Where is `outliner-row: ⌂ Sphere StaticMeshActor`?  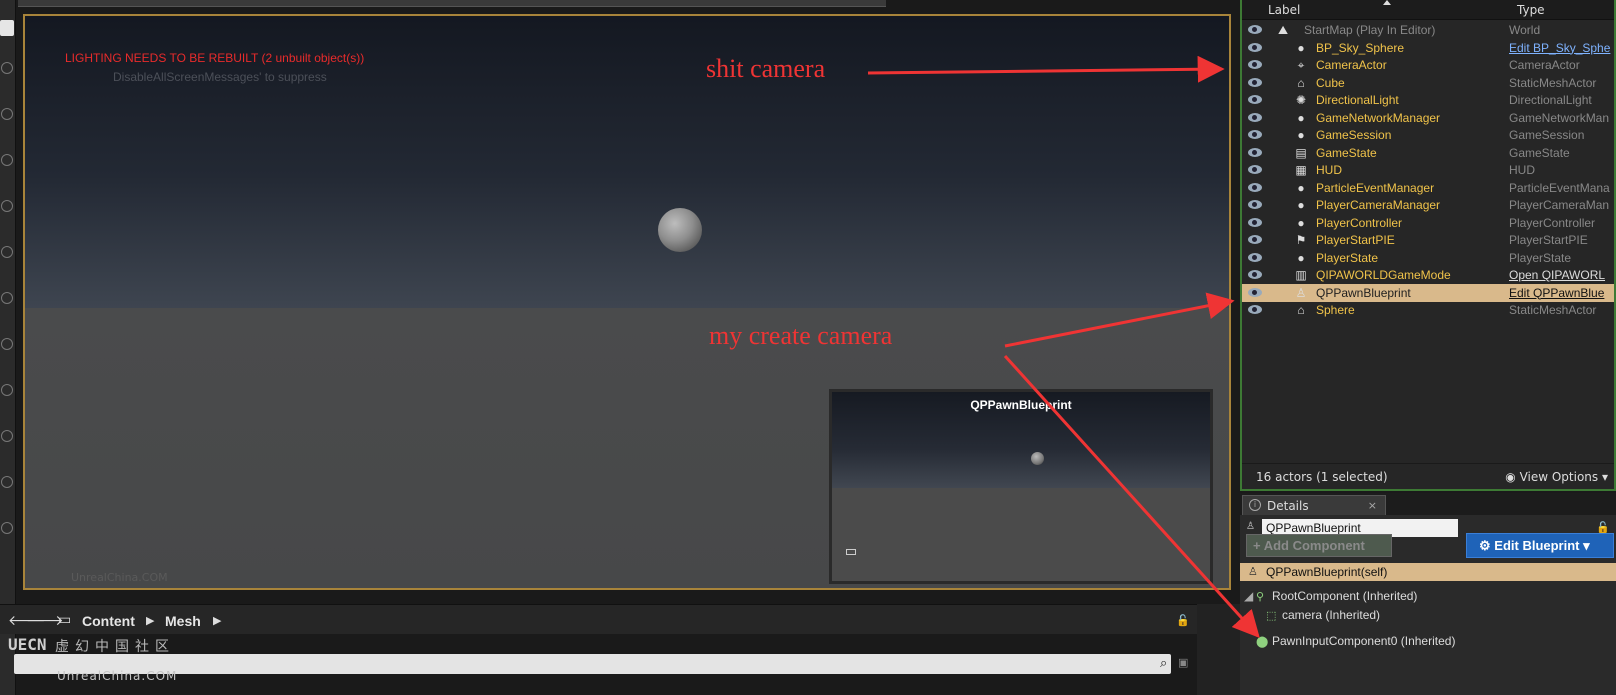
outliner-row: ⌂ Sphere StaticMeshActor is located at coordinates (1428, 310).